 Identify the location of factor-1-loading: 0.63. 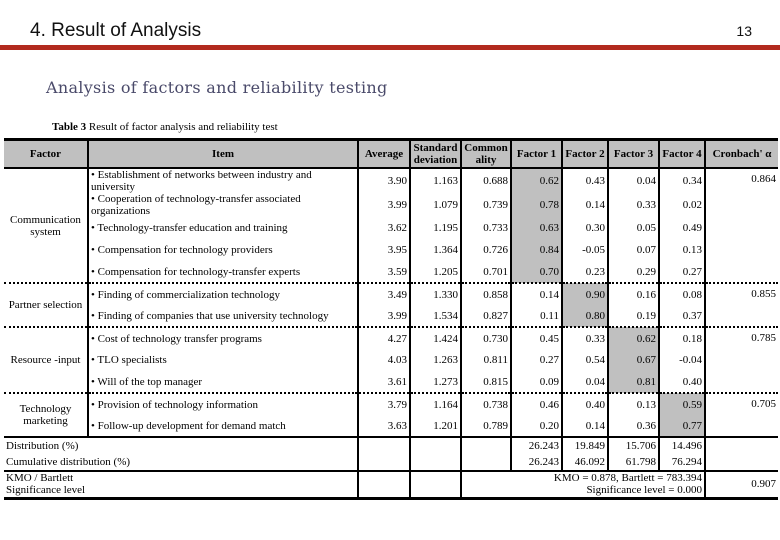
(537, 228).